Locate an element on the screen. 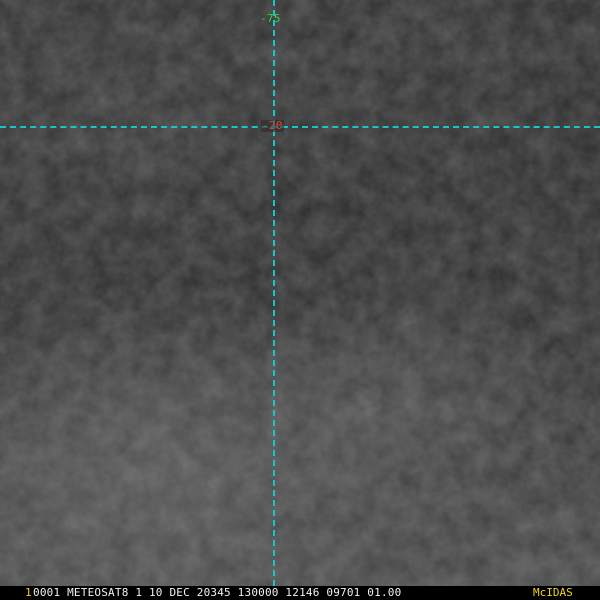  frame-number: 1 is located at coordinates (28, 592).